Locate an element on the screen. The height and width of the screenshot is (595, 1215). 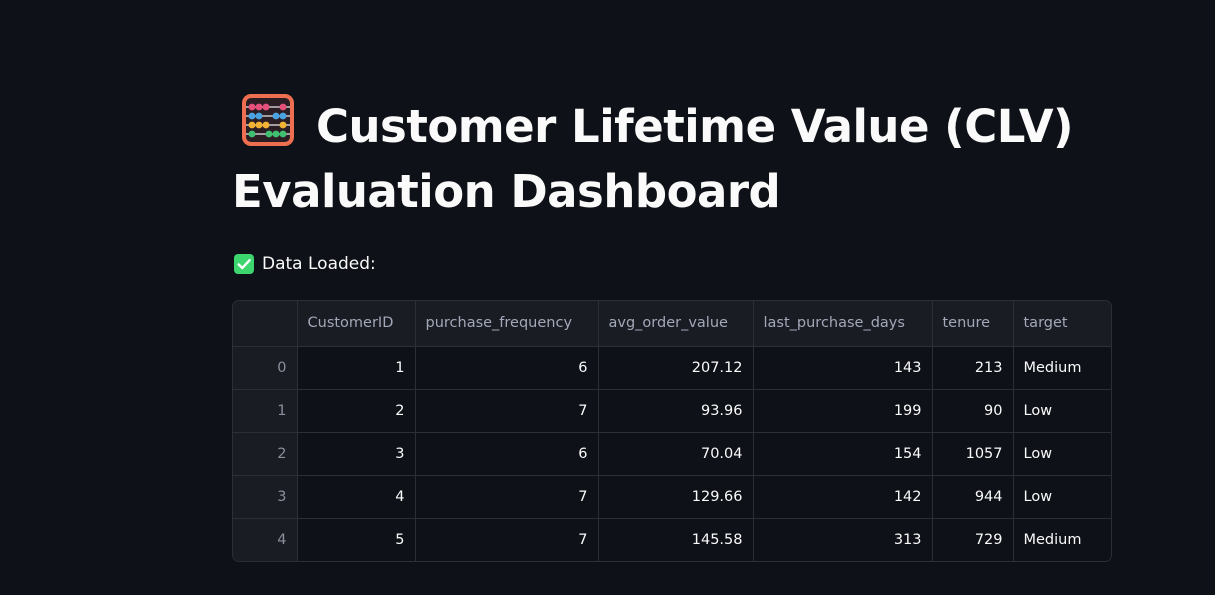
row-index-cell: 1 is located at coordinates (265, 411).